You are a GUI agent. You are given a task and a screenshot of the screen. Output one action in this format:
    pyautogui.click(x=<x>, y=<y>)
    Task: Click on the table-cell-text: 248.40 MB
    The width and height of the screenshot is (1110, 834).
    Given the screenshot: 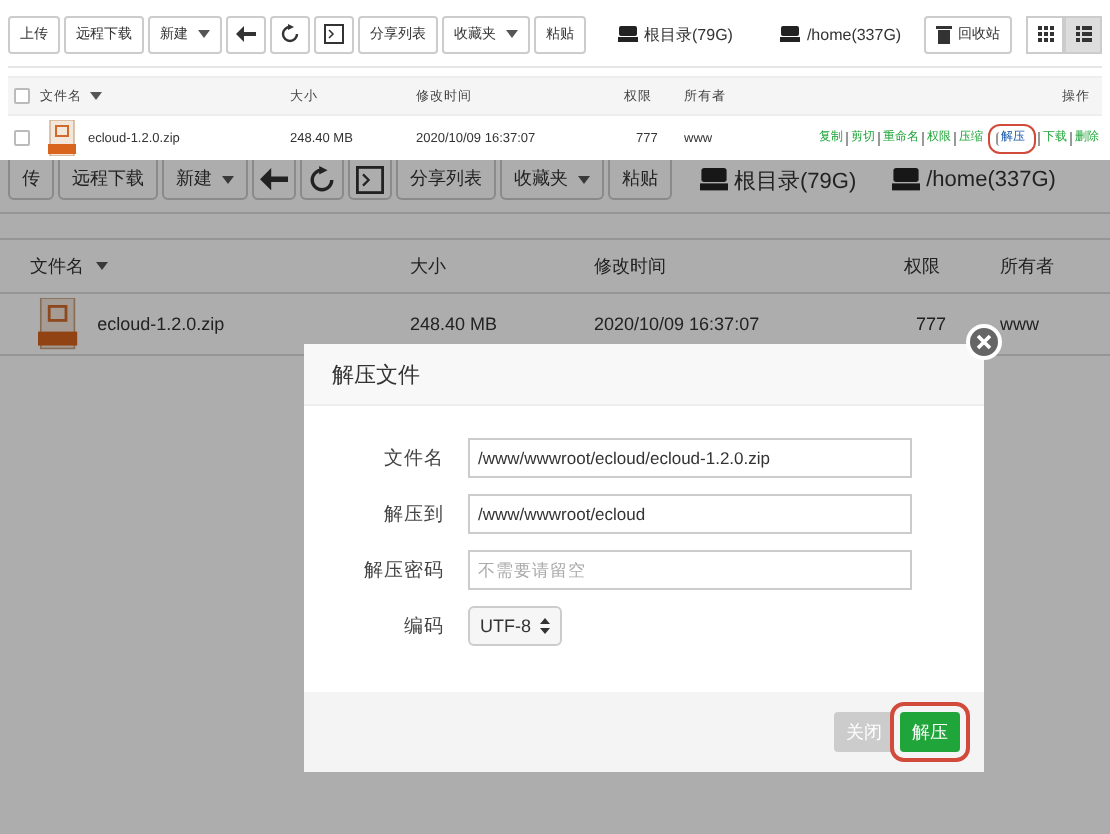 What is the action you would take?
    pyautogui.click(x=455, y=324)
    